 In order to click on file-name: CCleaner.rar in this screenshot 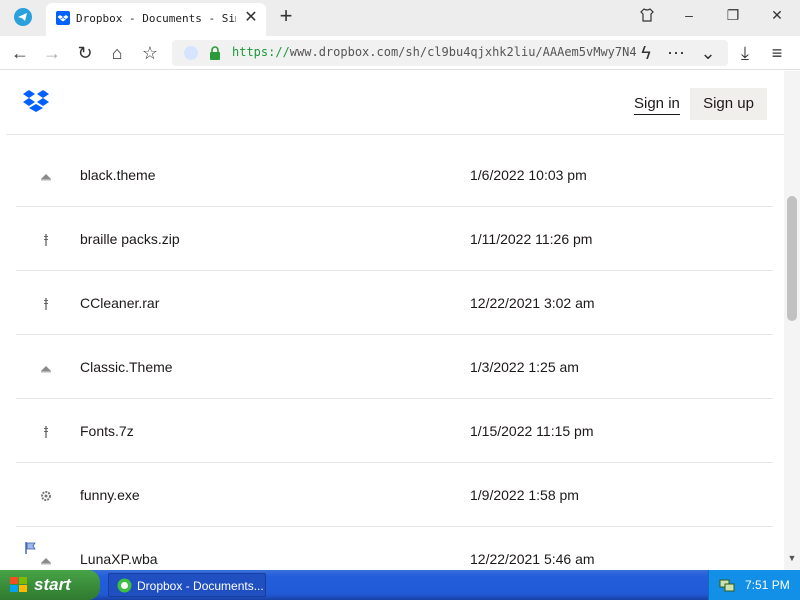, I will do `click(119, 303)`.